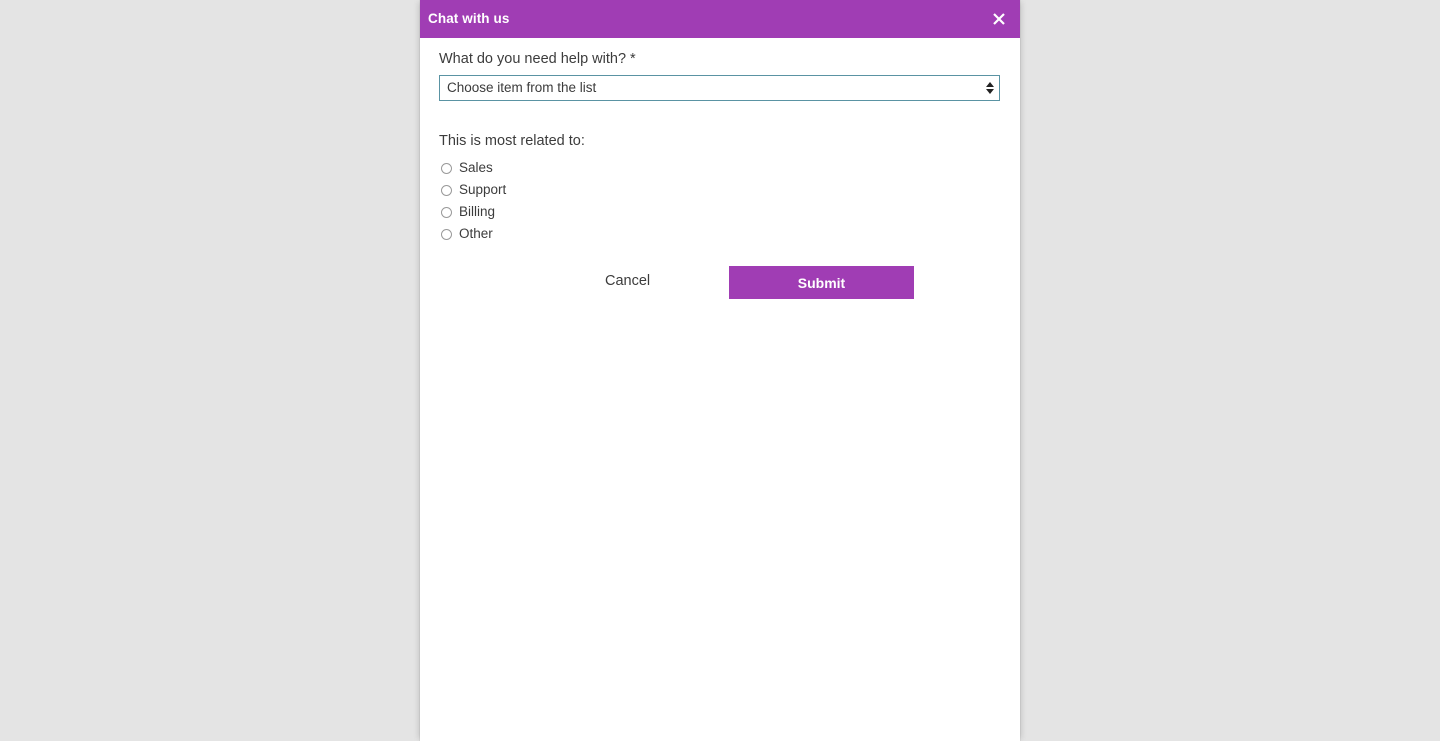 This screenshot has height=741, width=1440. I want to click on related-group-label: This is most related to:, so click(512, 141).